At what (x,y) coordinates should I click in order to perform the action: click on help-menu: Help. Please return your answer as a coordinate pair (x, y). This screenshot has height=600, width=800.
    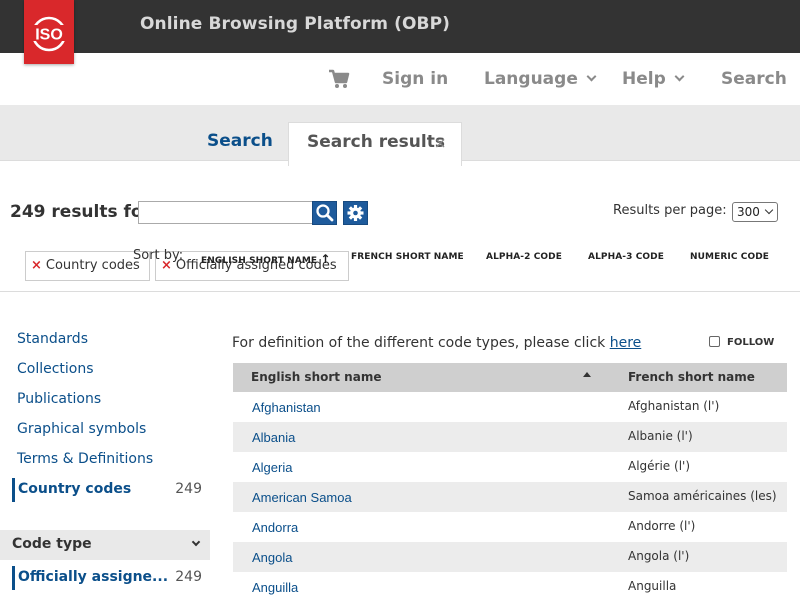
    Looking at the image, I should click on (653, 79).